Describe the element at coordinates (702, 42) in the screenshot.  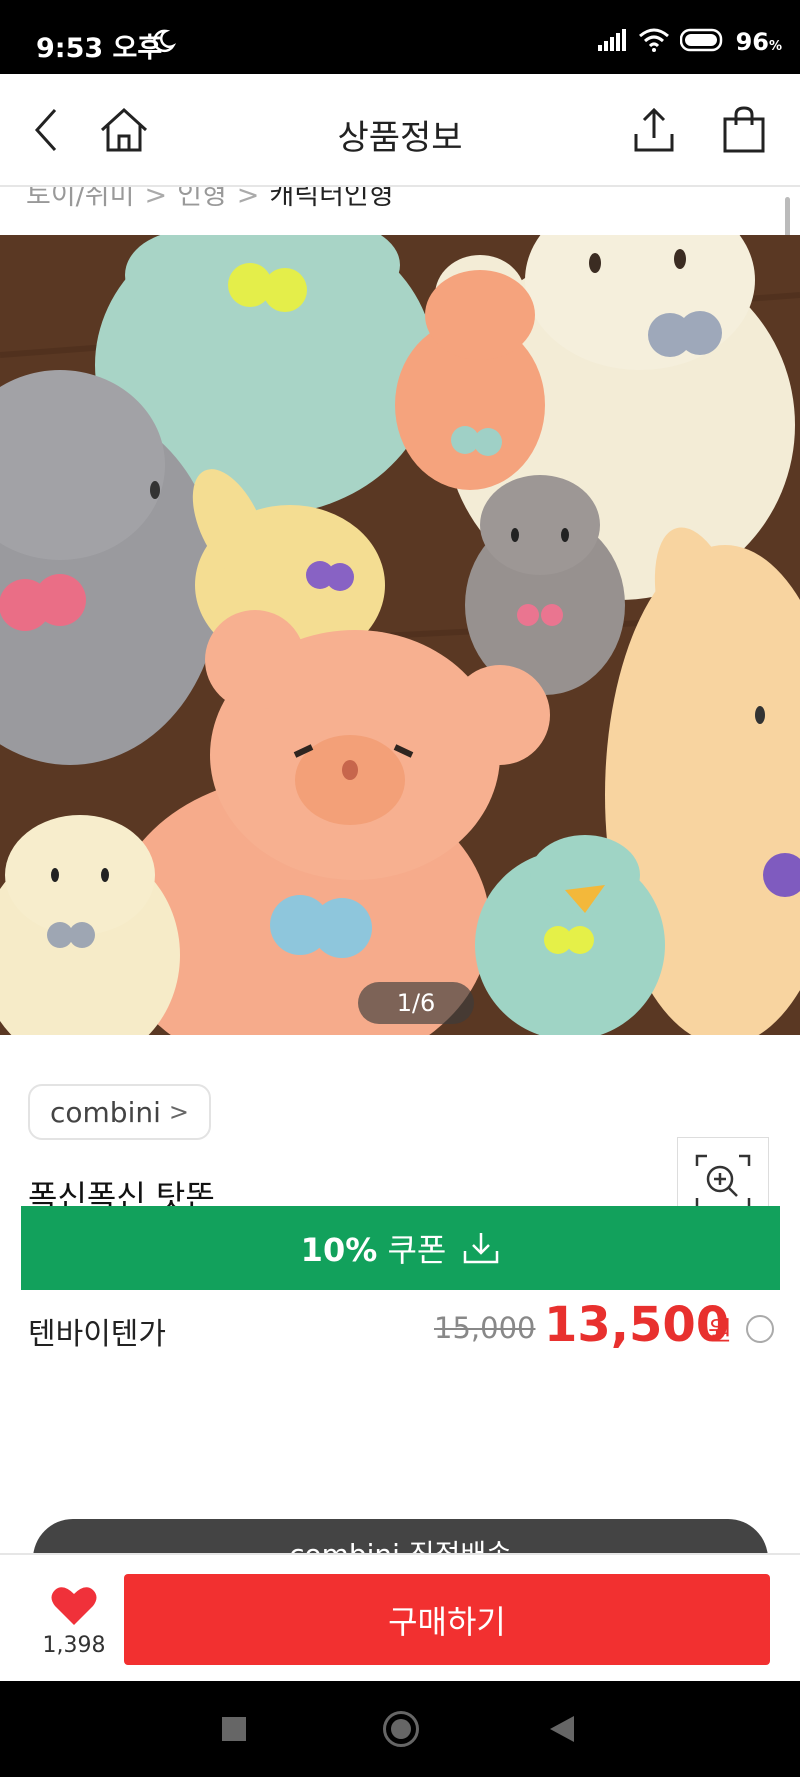
I see `battery-icon` at that location.